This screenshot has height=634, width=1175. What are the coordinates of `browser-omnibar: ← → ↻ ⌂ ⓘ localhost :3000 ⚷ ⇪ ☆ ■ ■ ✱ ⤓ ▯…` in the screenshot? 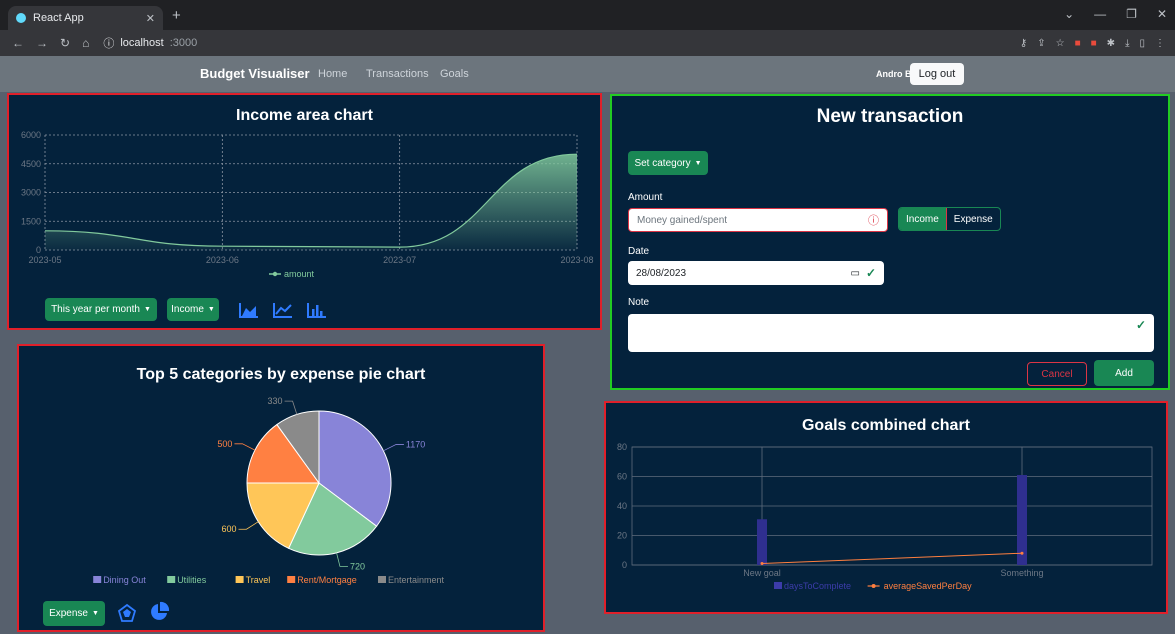 It's located at (587, 43).